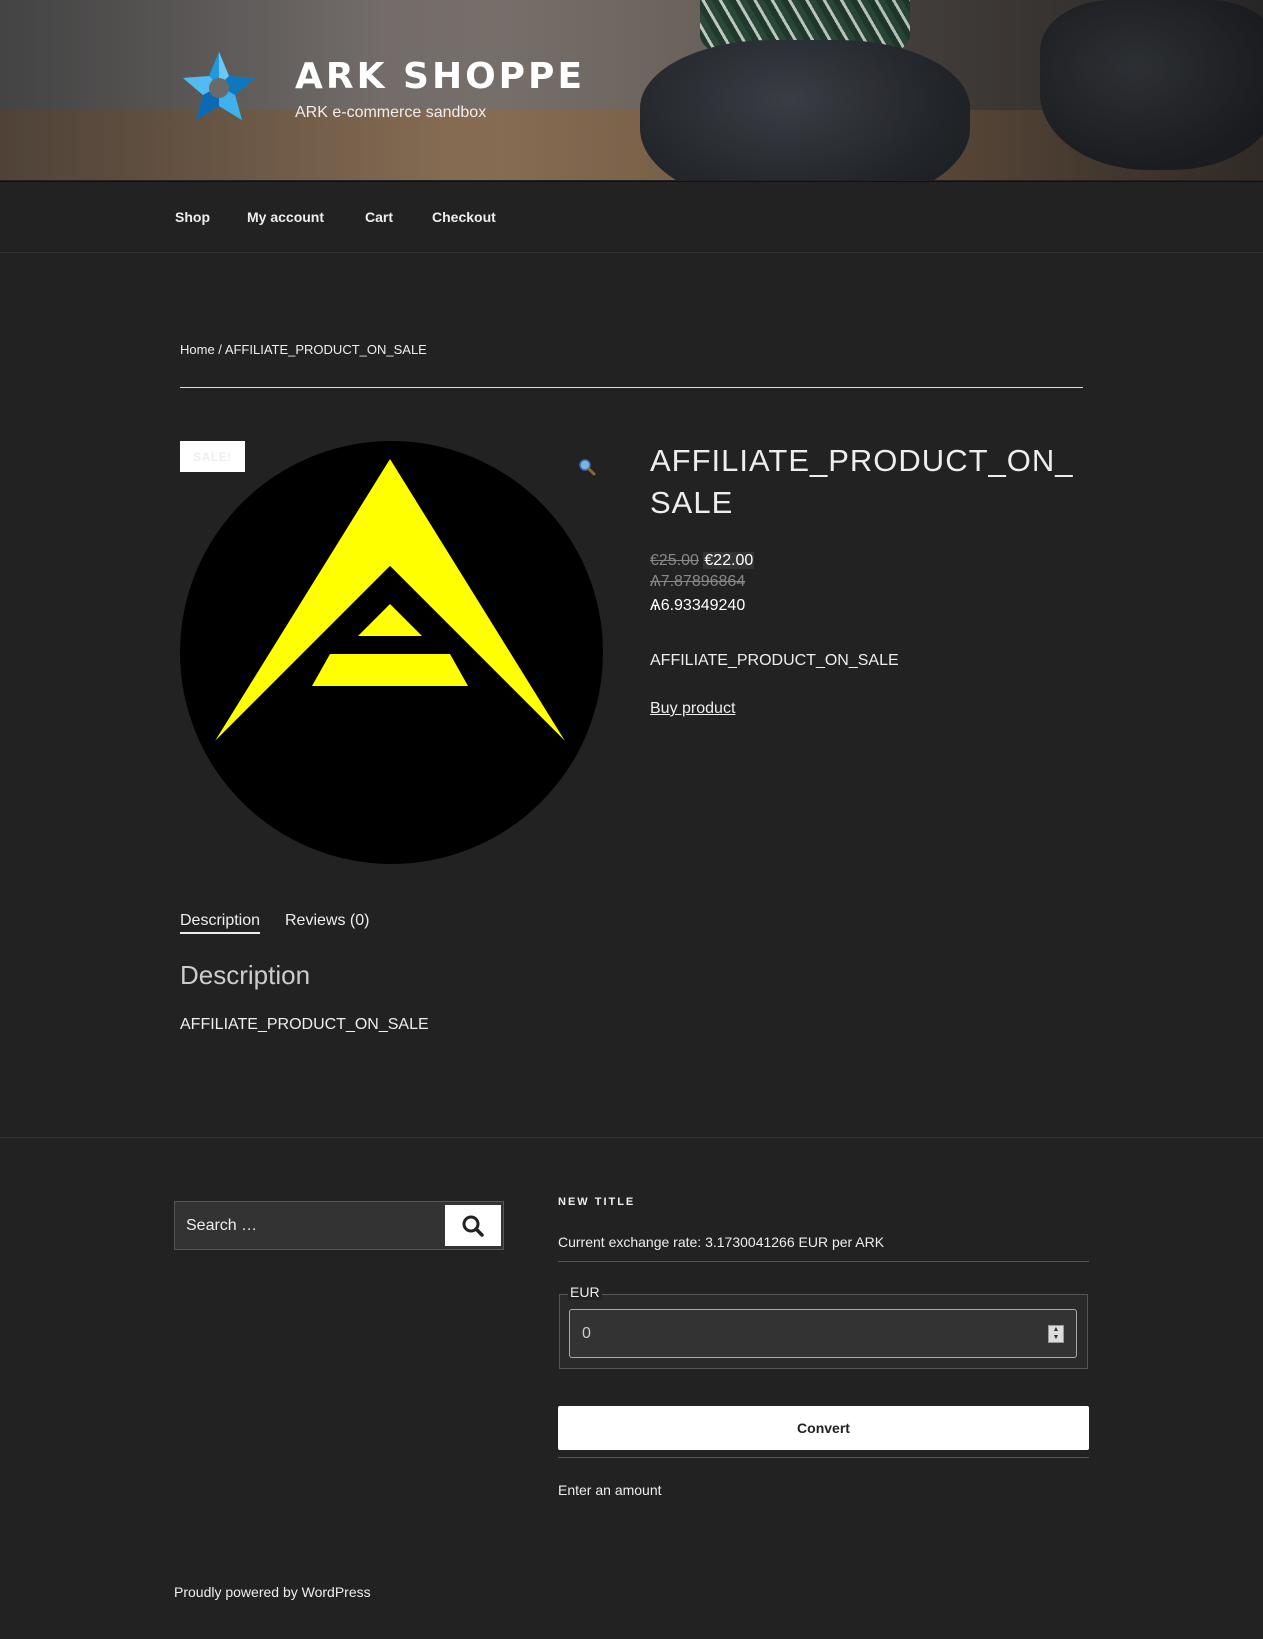 This screenshot has height=1639, width=1263. I want to click on nav-item-my-account: My account, so click(285, 217).